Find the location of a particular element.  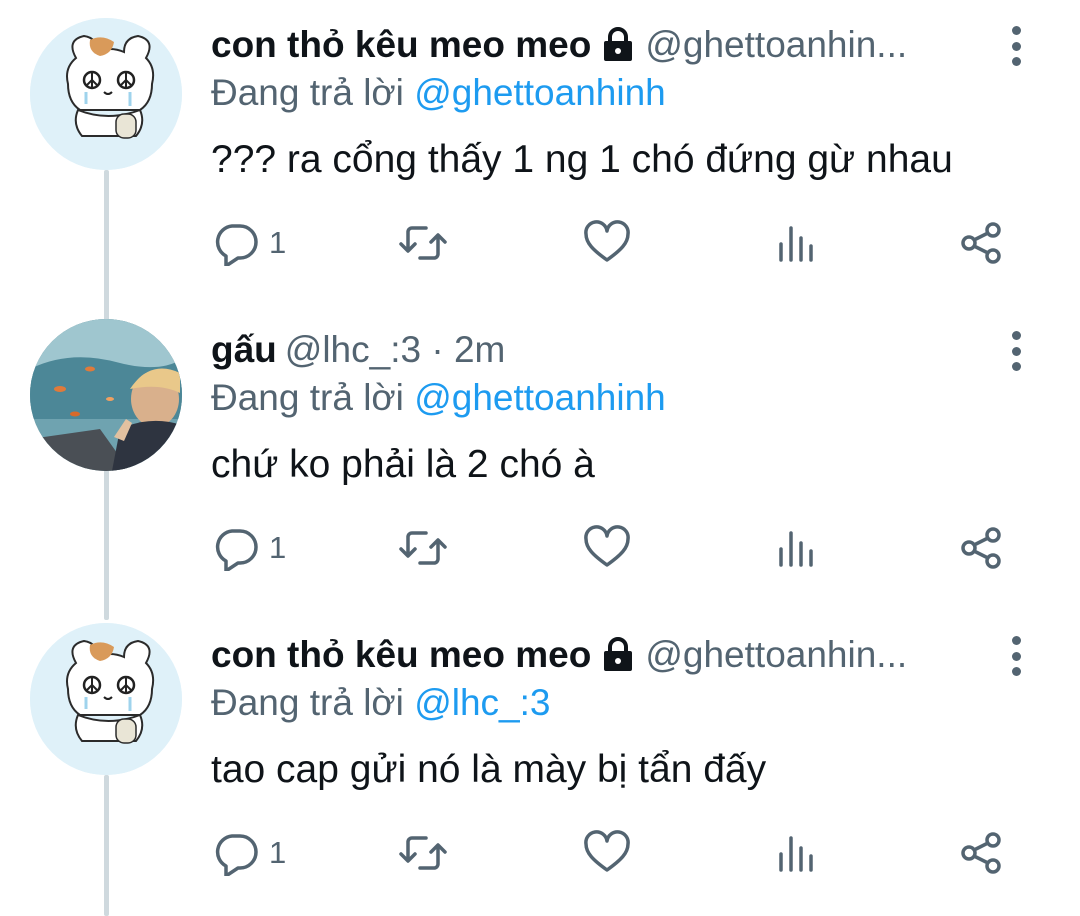

tweet-header: gấu @lhc_:3 · 2m is located at coordinates (611, 350).